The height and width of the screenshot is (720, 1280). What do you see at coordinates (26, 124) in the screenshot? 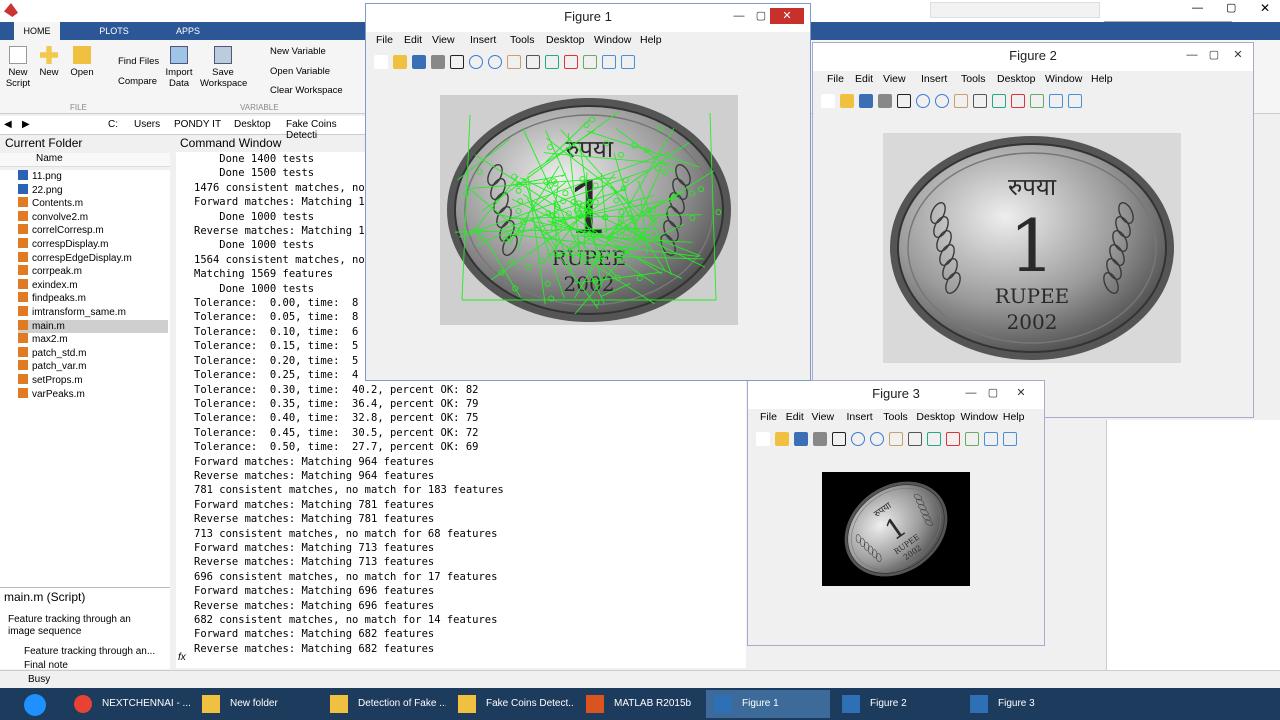
I see `forward-icon: ▶` at bounding box center [26, 124].